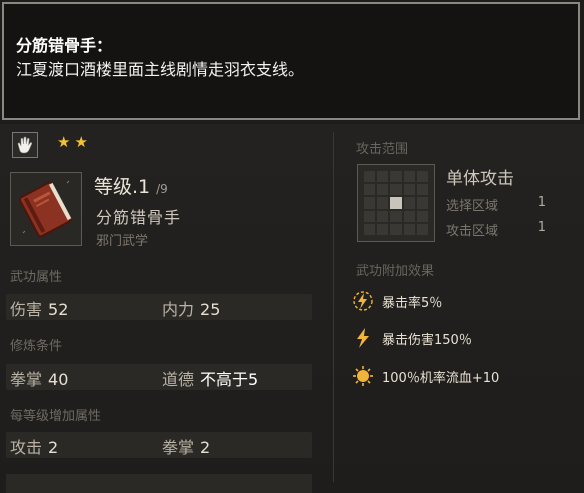 Image resolution: width=584 pixels, height=493 pixels. I want to click on per-level-attack: 攻击 2, so click(34, 446).